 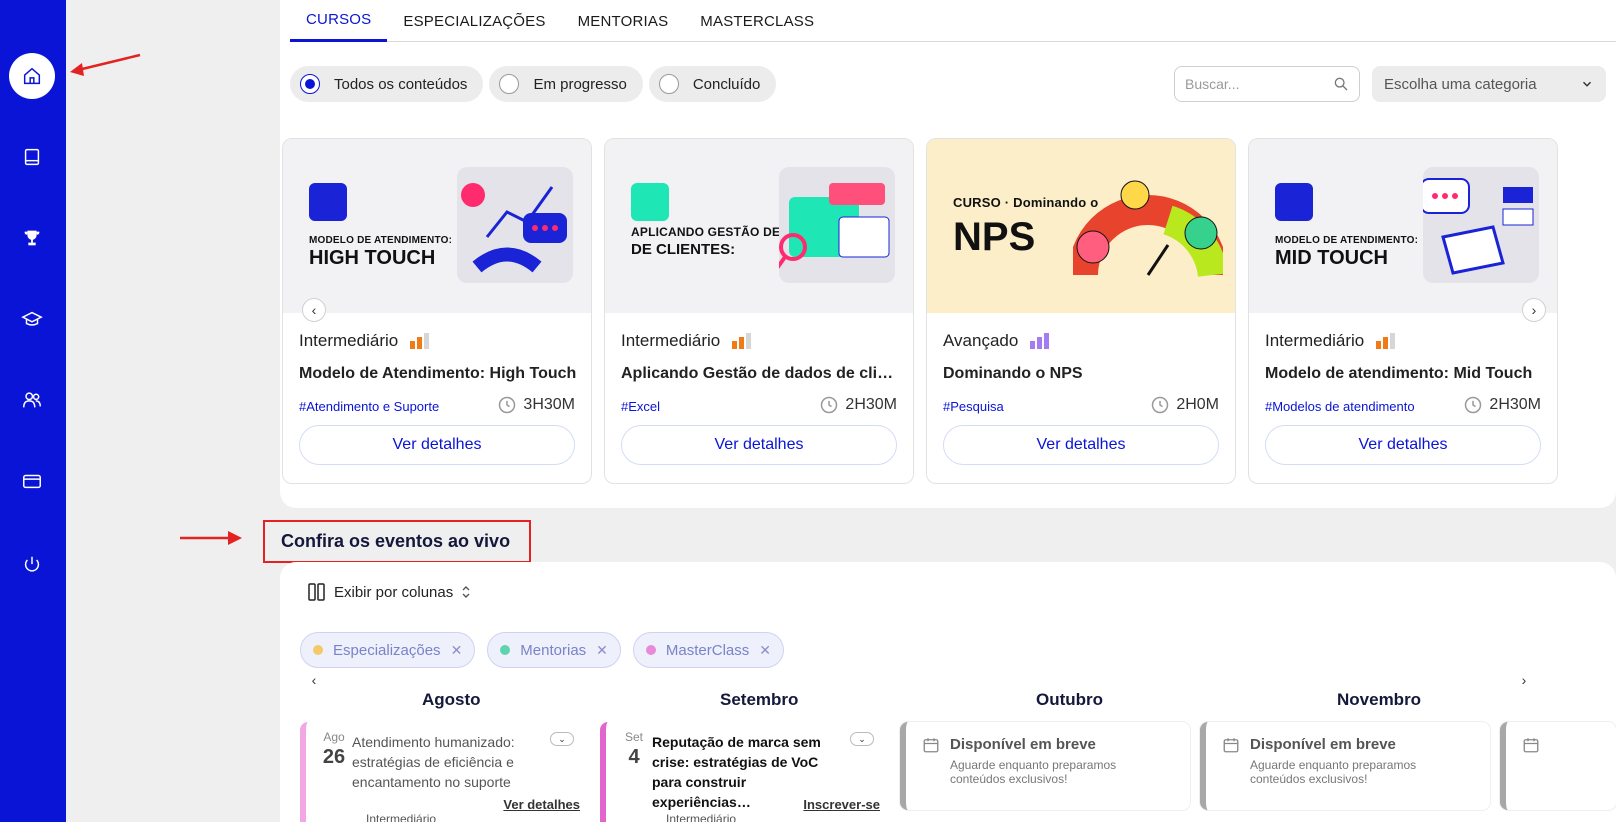 I want to click on sidebar-item-achievements, so click(x=32, y=238).